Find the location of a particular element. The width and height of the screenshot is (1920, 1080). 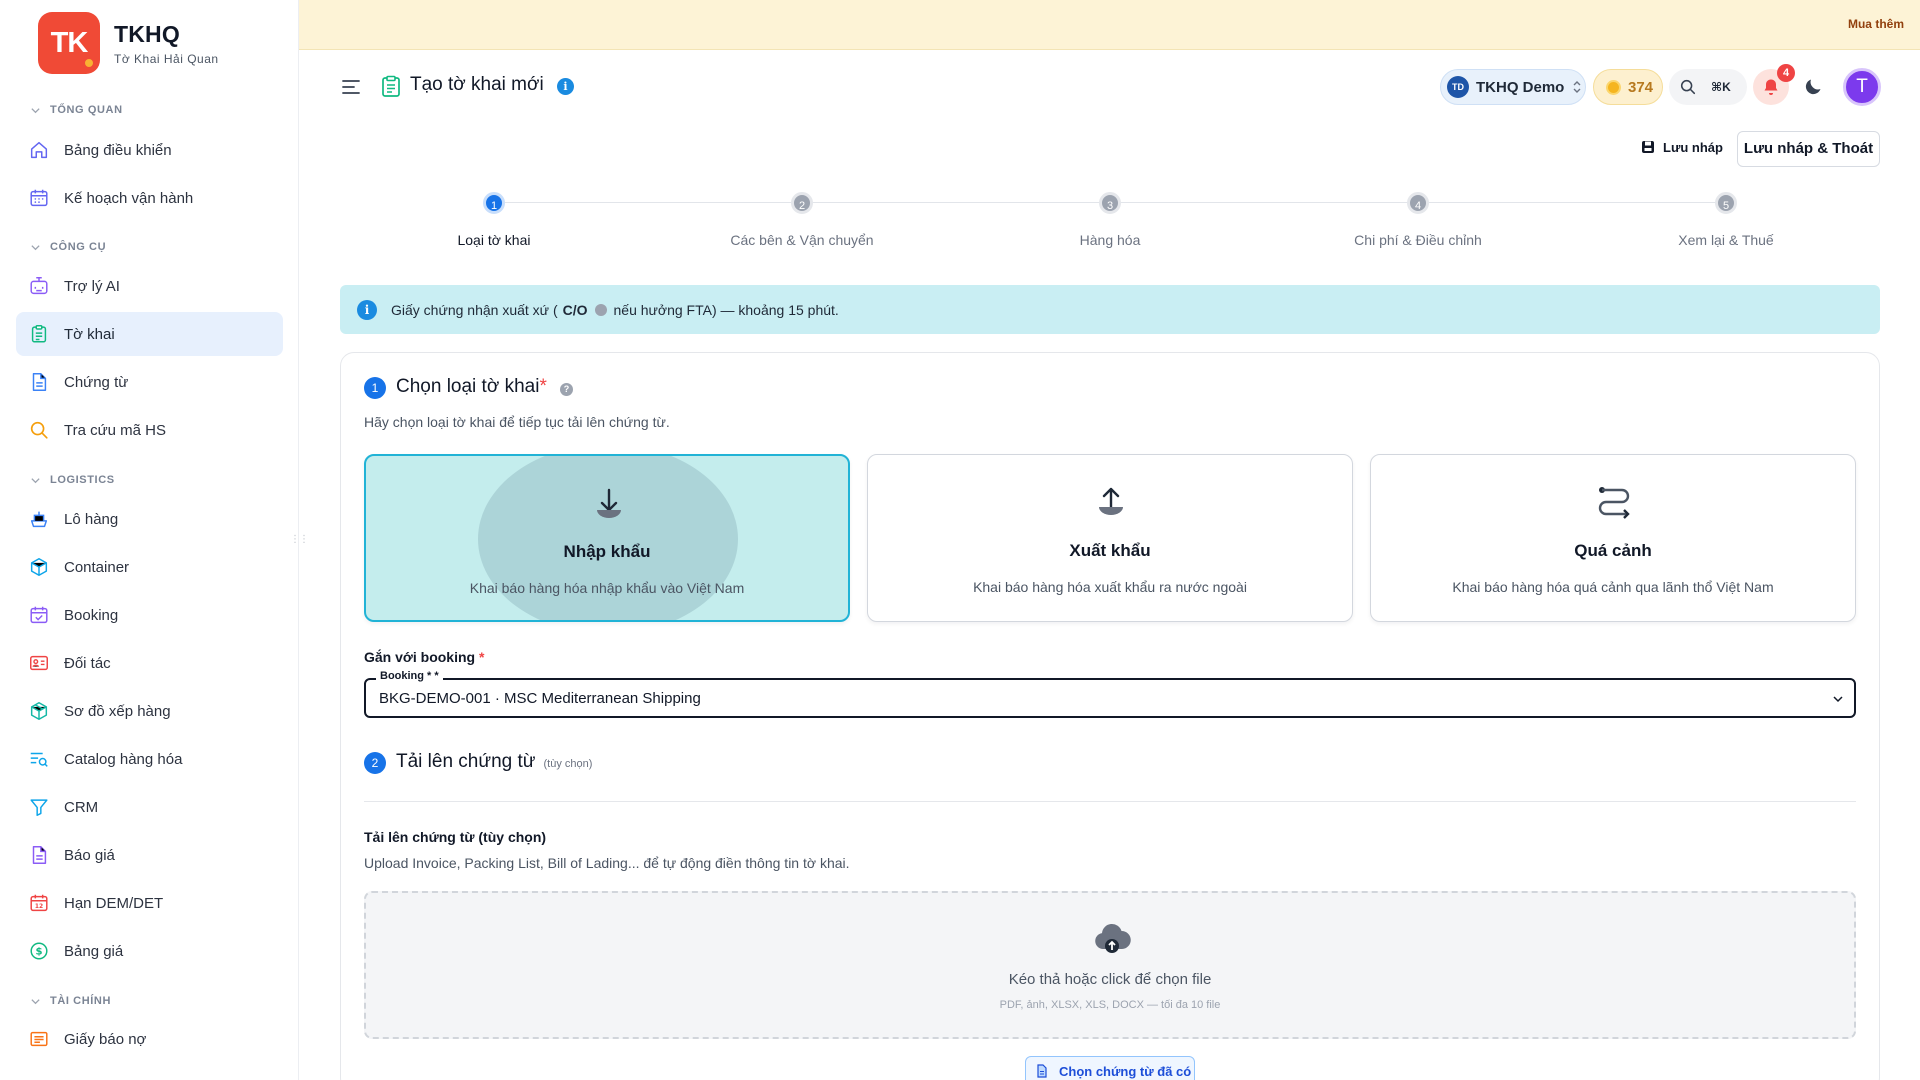

global-search-button: ⌘K is located at coordinates (1708, 87).